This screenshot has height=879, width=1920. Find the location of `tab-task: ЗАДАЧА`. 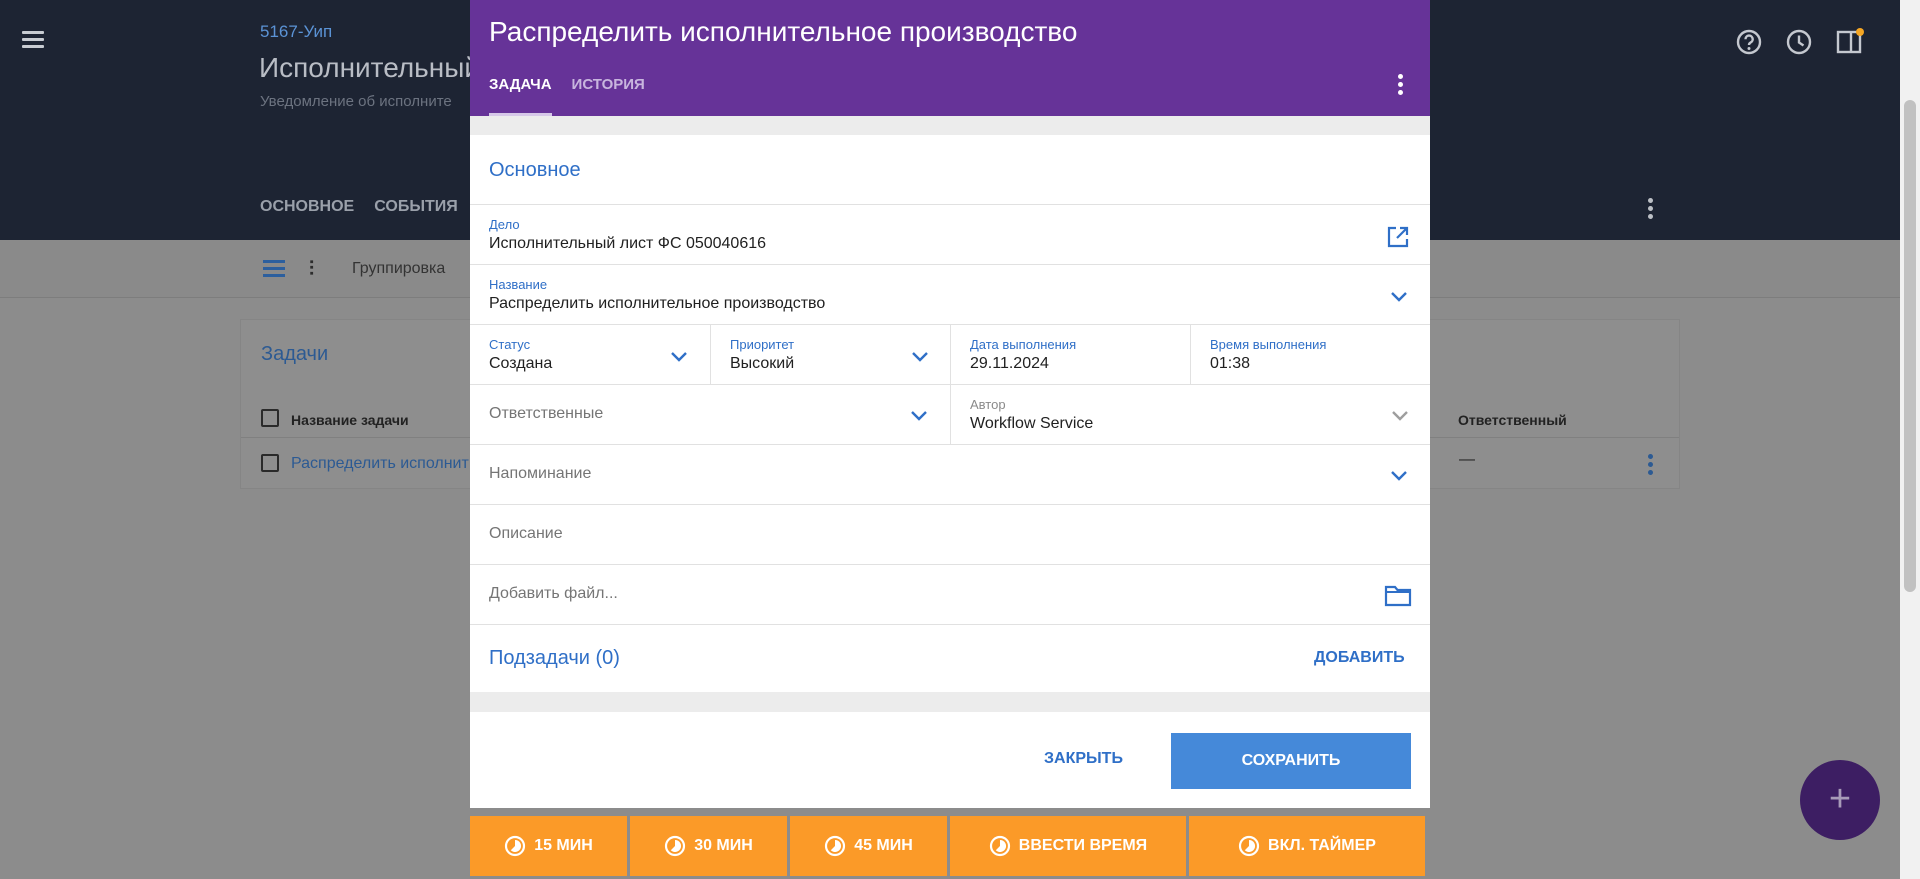

tab-task: ЗАДАЧА is located at coordinates (520, 96).